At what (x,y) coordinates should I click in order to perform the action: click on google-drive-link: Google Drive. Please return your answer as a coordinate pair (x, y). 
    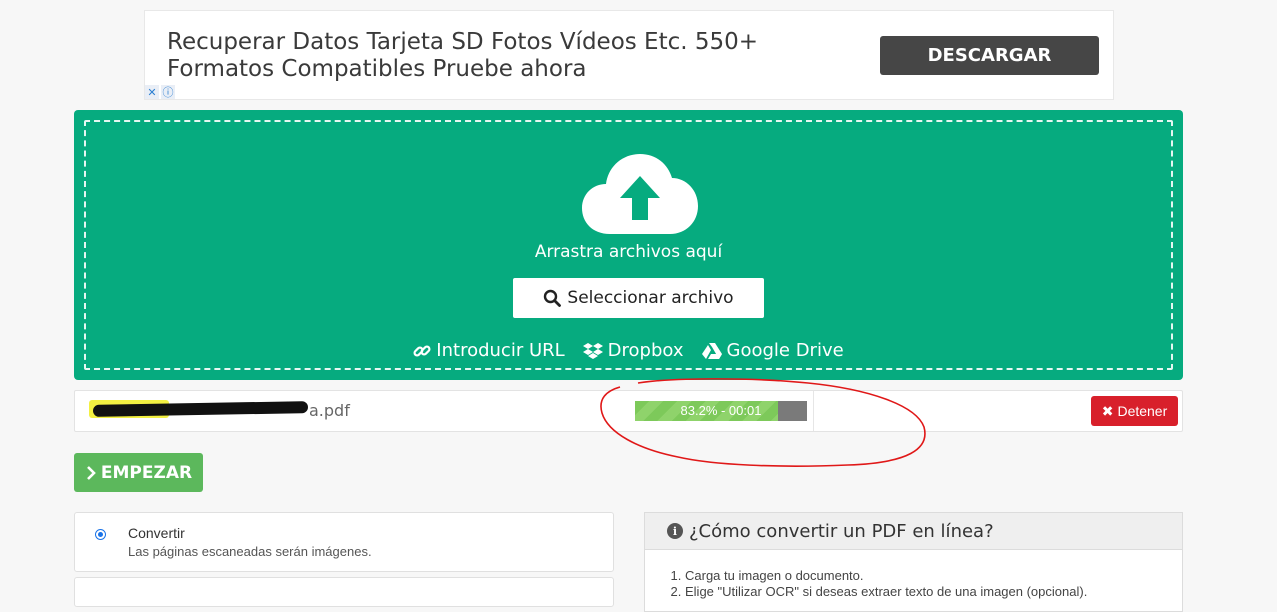
    Looking at the image, I should click on (772, 350).